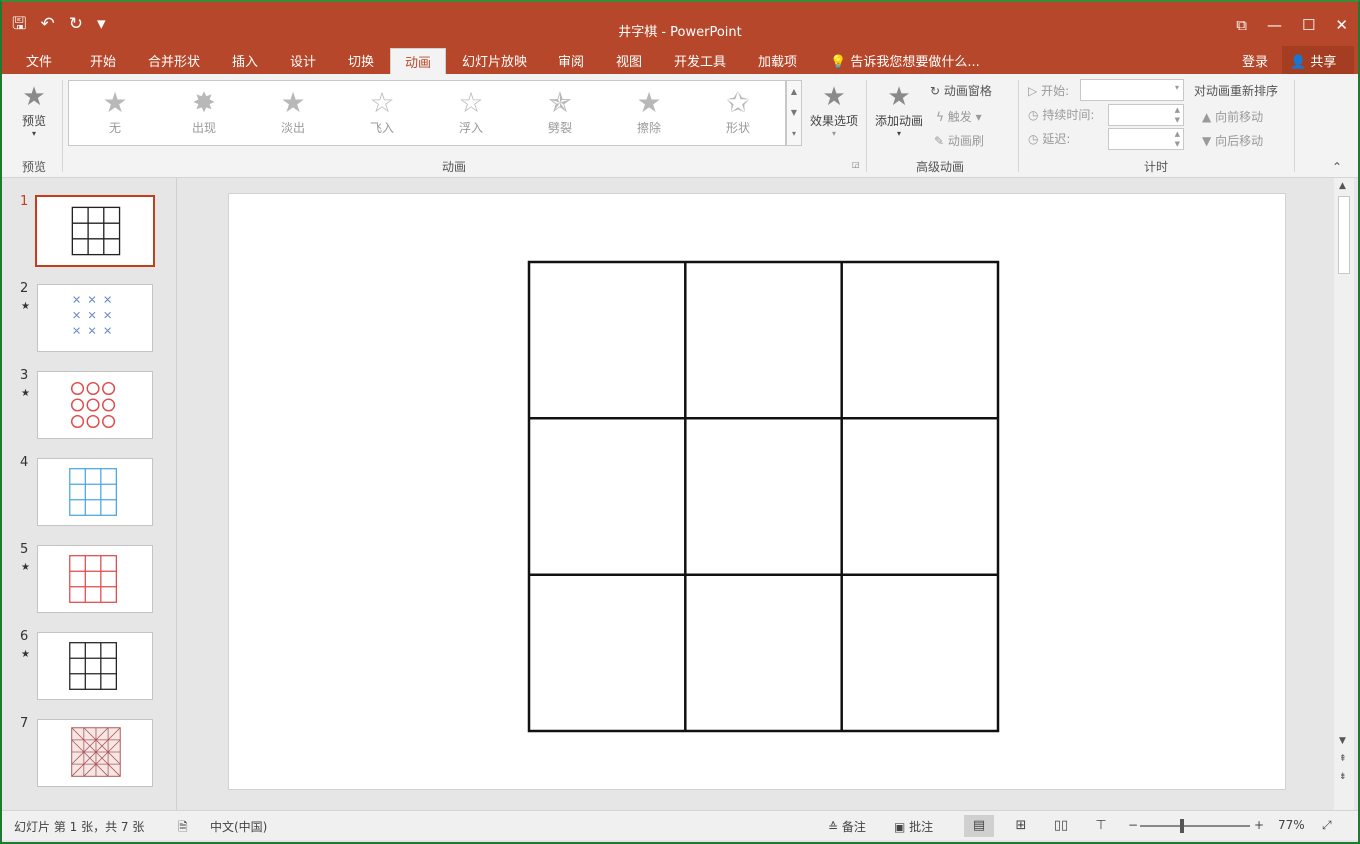 The height and width of the screenshot is (844, 1360). I want to click on gallery-scroll: ▲ ▼ ▾, so click(794, 113).